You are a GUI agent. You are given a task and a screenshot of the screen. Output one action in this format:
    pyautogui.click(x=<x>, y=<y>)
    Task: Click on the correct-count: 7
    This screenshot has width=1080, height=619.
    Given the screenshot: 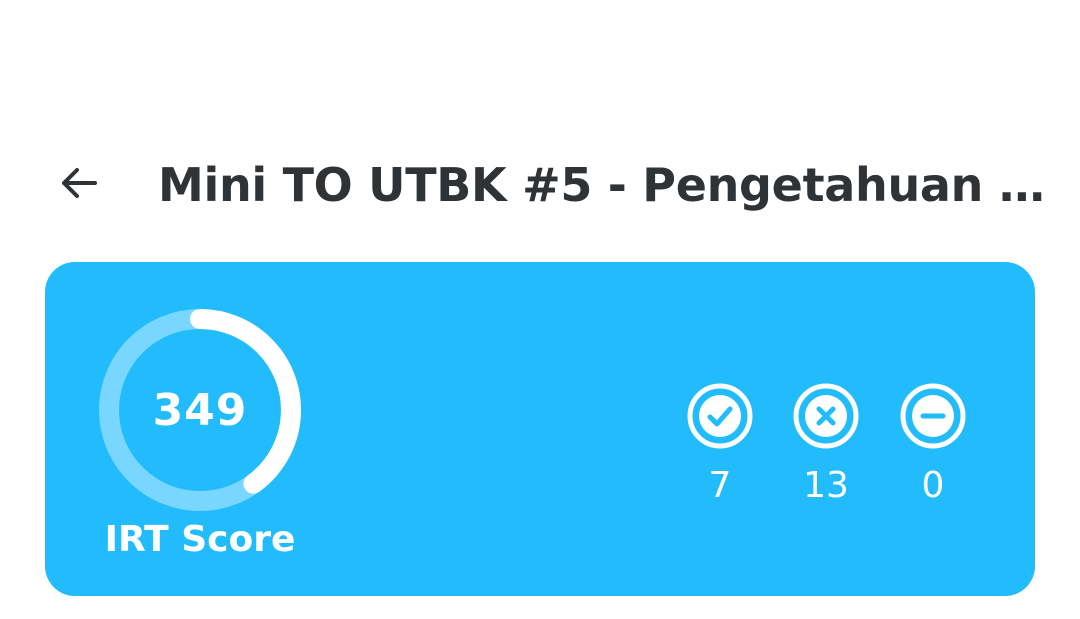 What is the action you would take?
    pyautogui.click(x=720, y=485)
    